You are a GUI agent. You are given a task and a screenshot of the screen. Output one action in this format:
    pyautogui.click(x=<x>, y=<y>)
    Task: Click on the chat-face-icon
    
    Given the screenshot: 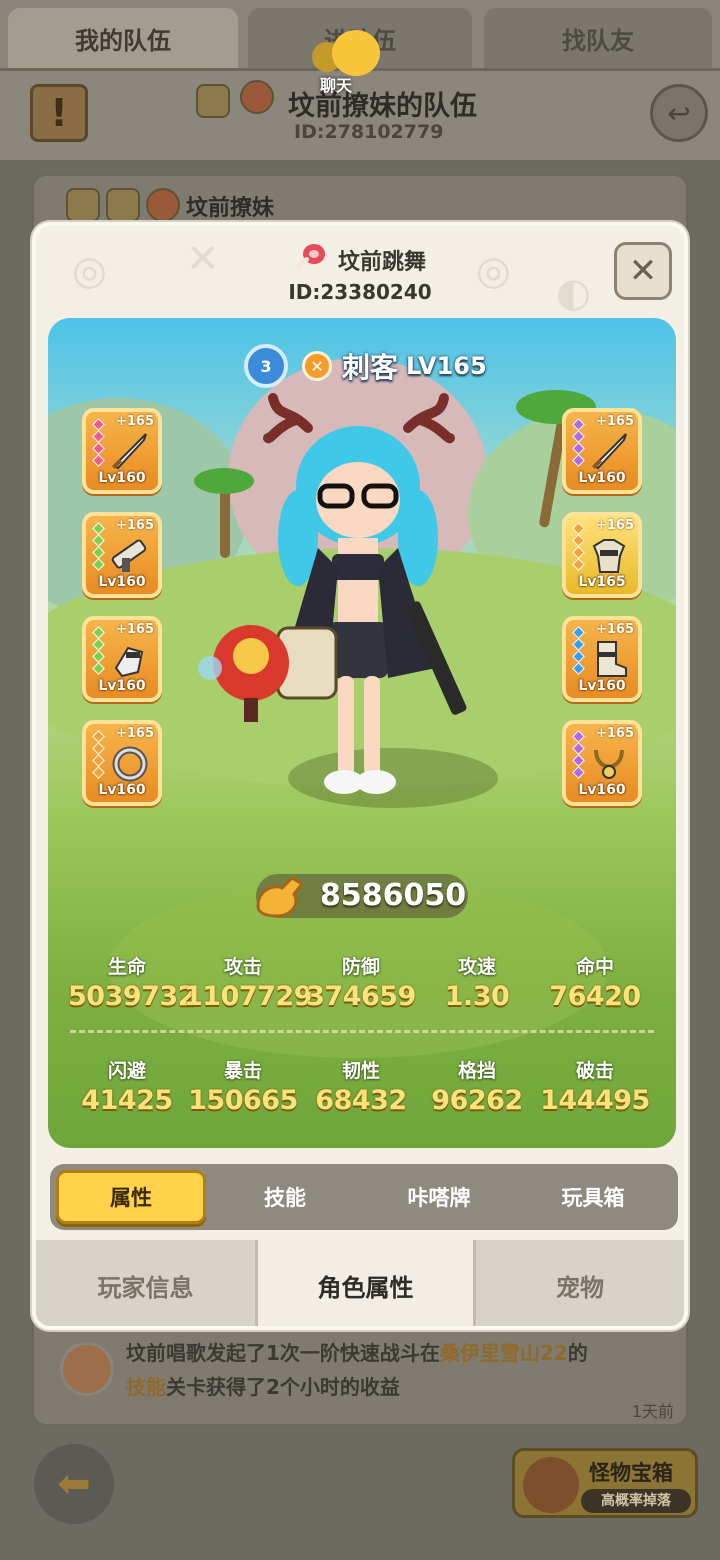 What is the action you would take?
    pyautogui.click(x=356, y=53)
    